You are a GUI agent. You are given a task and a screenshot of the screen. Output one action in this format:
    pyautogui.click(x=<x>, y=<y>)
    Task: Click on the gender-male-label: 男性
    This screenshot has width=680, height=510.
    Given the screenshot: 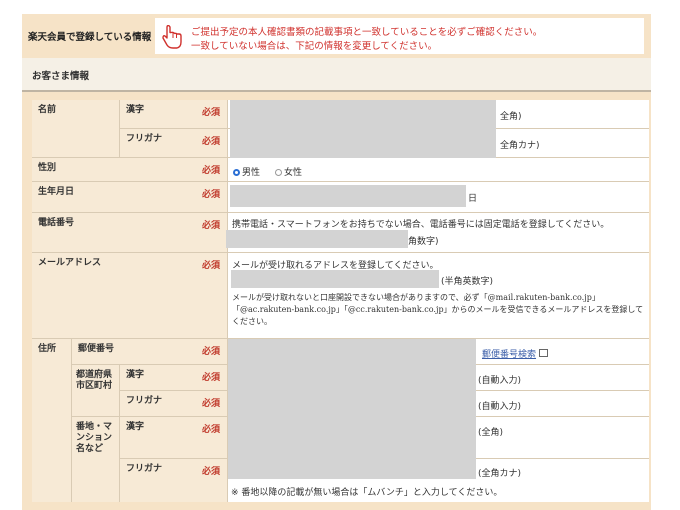 What is the action you would take?
    pyautogui.click(x=251, y=173)
    